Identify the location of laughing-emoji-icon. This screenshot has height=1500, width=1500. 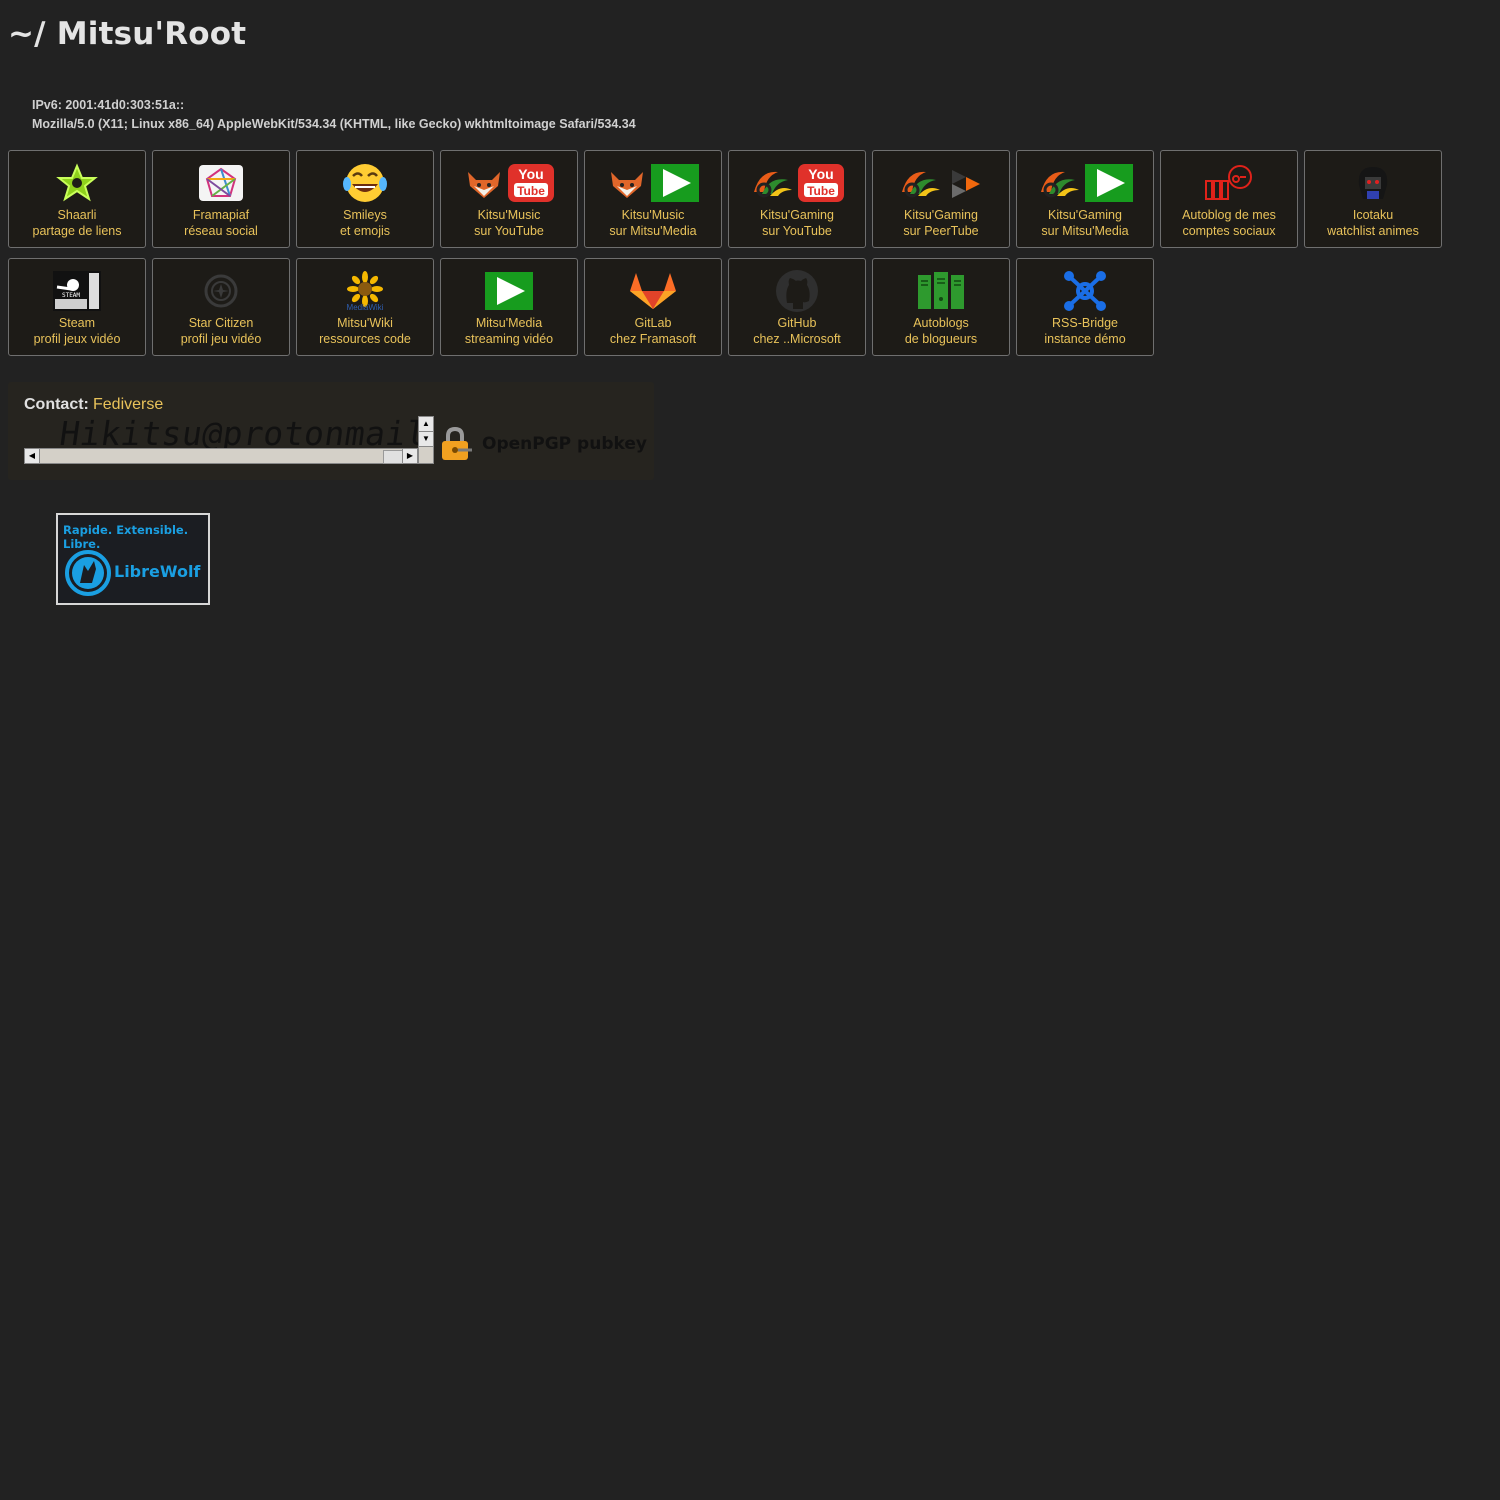
(365, 183).